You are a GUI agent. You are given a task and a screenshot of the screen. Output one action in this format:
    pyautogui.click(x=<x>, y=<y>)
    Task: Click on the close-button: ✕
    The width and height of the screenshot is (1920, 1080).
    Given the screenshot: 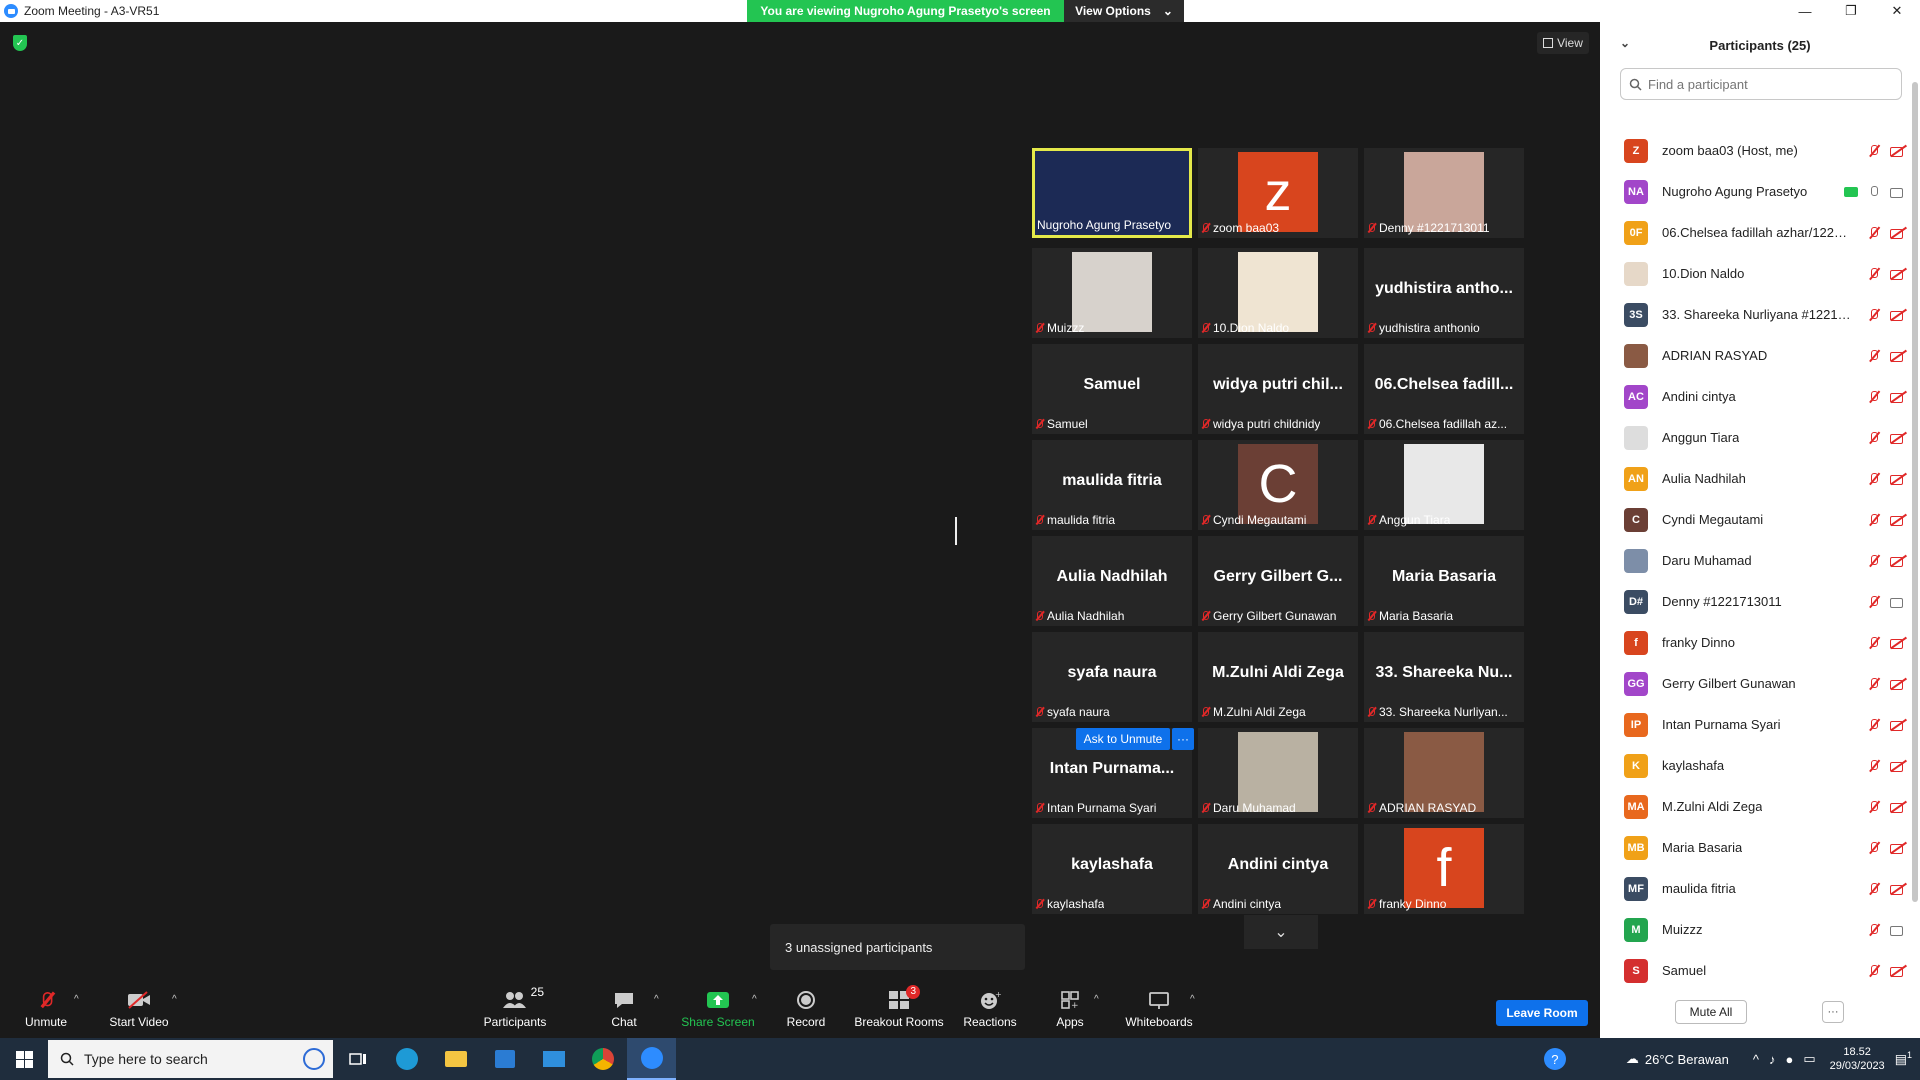 What is the action you would take?
    pyautogui.click(x=1897, y=11)
    